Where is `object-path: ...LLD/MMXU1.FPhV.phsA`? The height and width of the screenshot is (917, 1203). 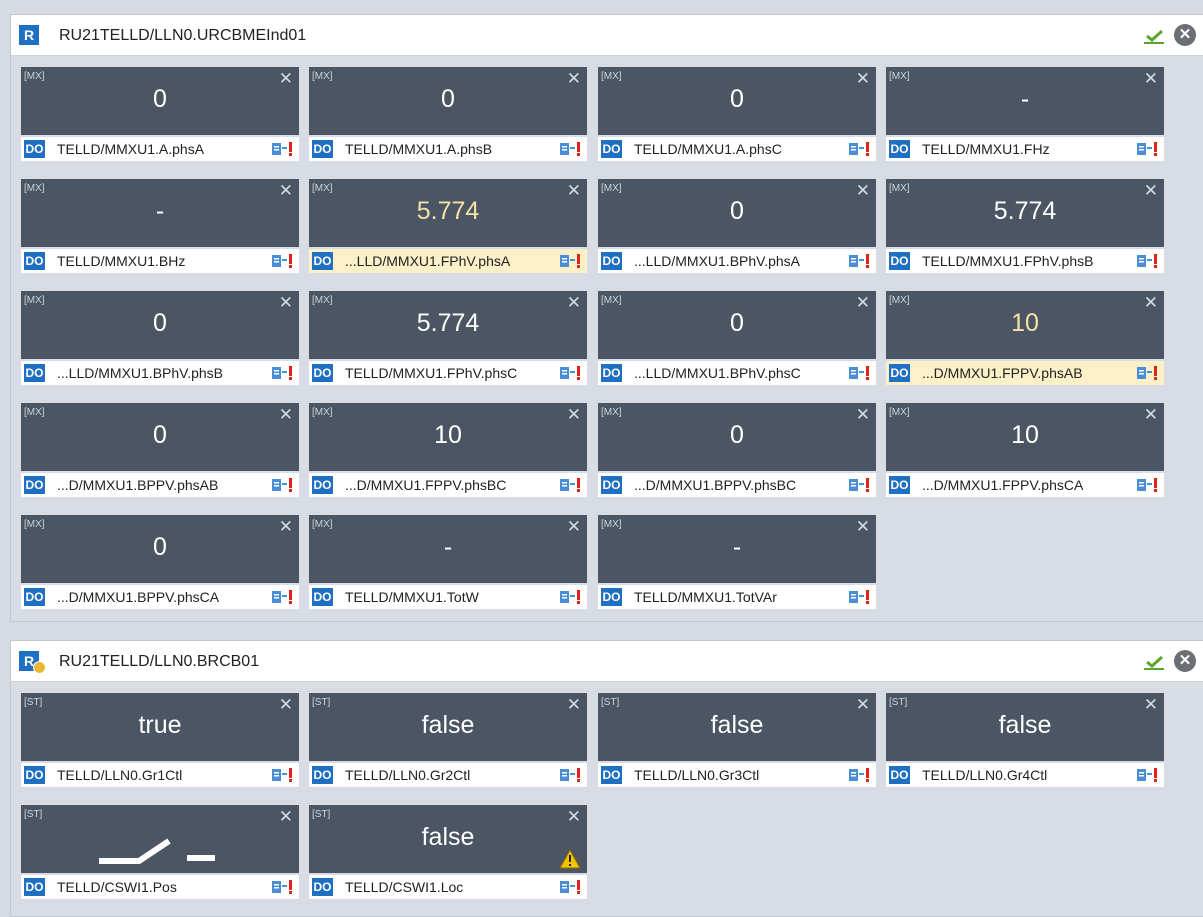
object-path: ...LLD/MMXU1.FPhV.phsA is located at coordinates (428, 261).